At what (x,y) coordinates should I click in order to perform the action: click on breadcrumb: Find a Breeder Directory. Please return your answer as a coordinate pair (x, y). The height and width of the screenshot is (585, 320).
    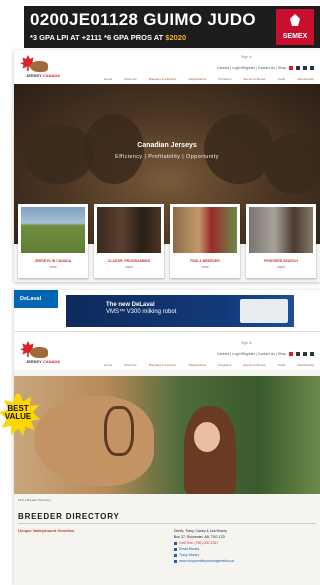
    Looking at the image, I should click on (34, 500).